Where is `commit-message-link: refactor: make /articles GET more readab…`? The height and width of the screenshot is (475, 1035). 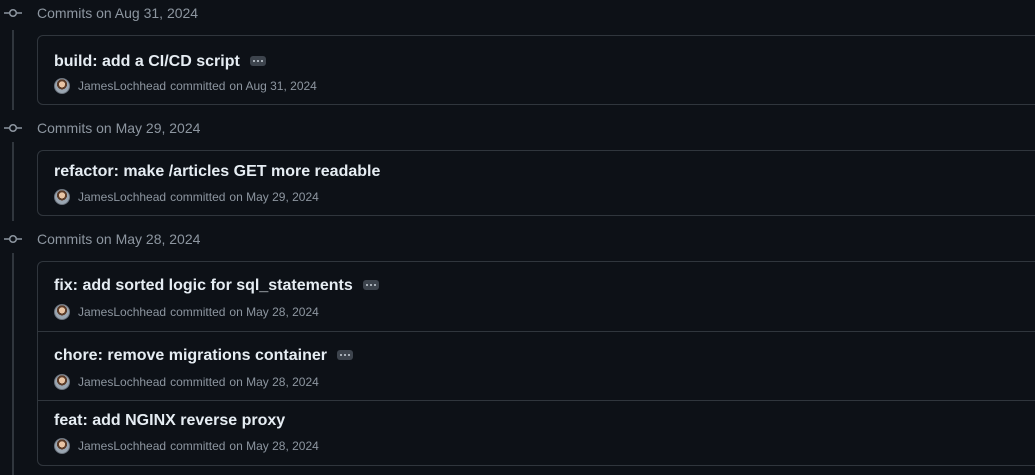 commit-message-link: refactor: make /articles GET more readab… is located at coordinates (217, 172).